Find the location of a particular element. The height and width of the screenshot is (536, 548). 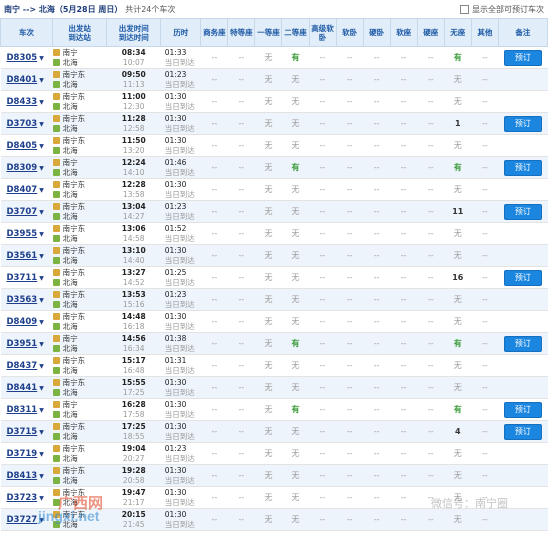

train-number-cell: D3711 ▼ is located at coordinates (26, 277).